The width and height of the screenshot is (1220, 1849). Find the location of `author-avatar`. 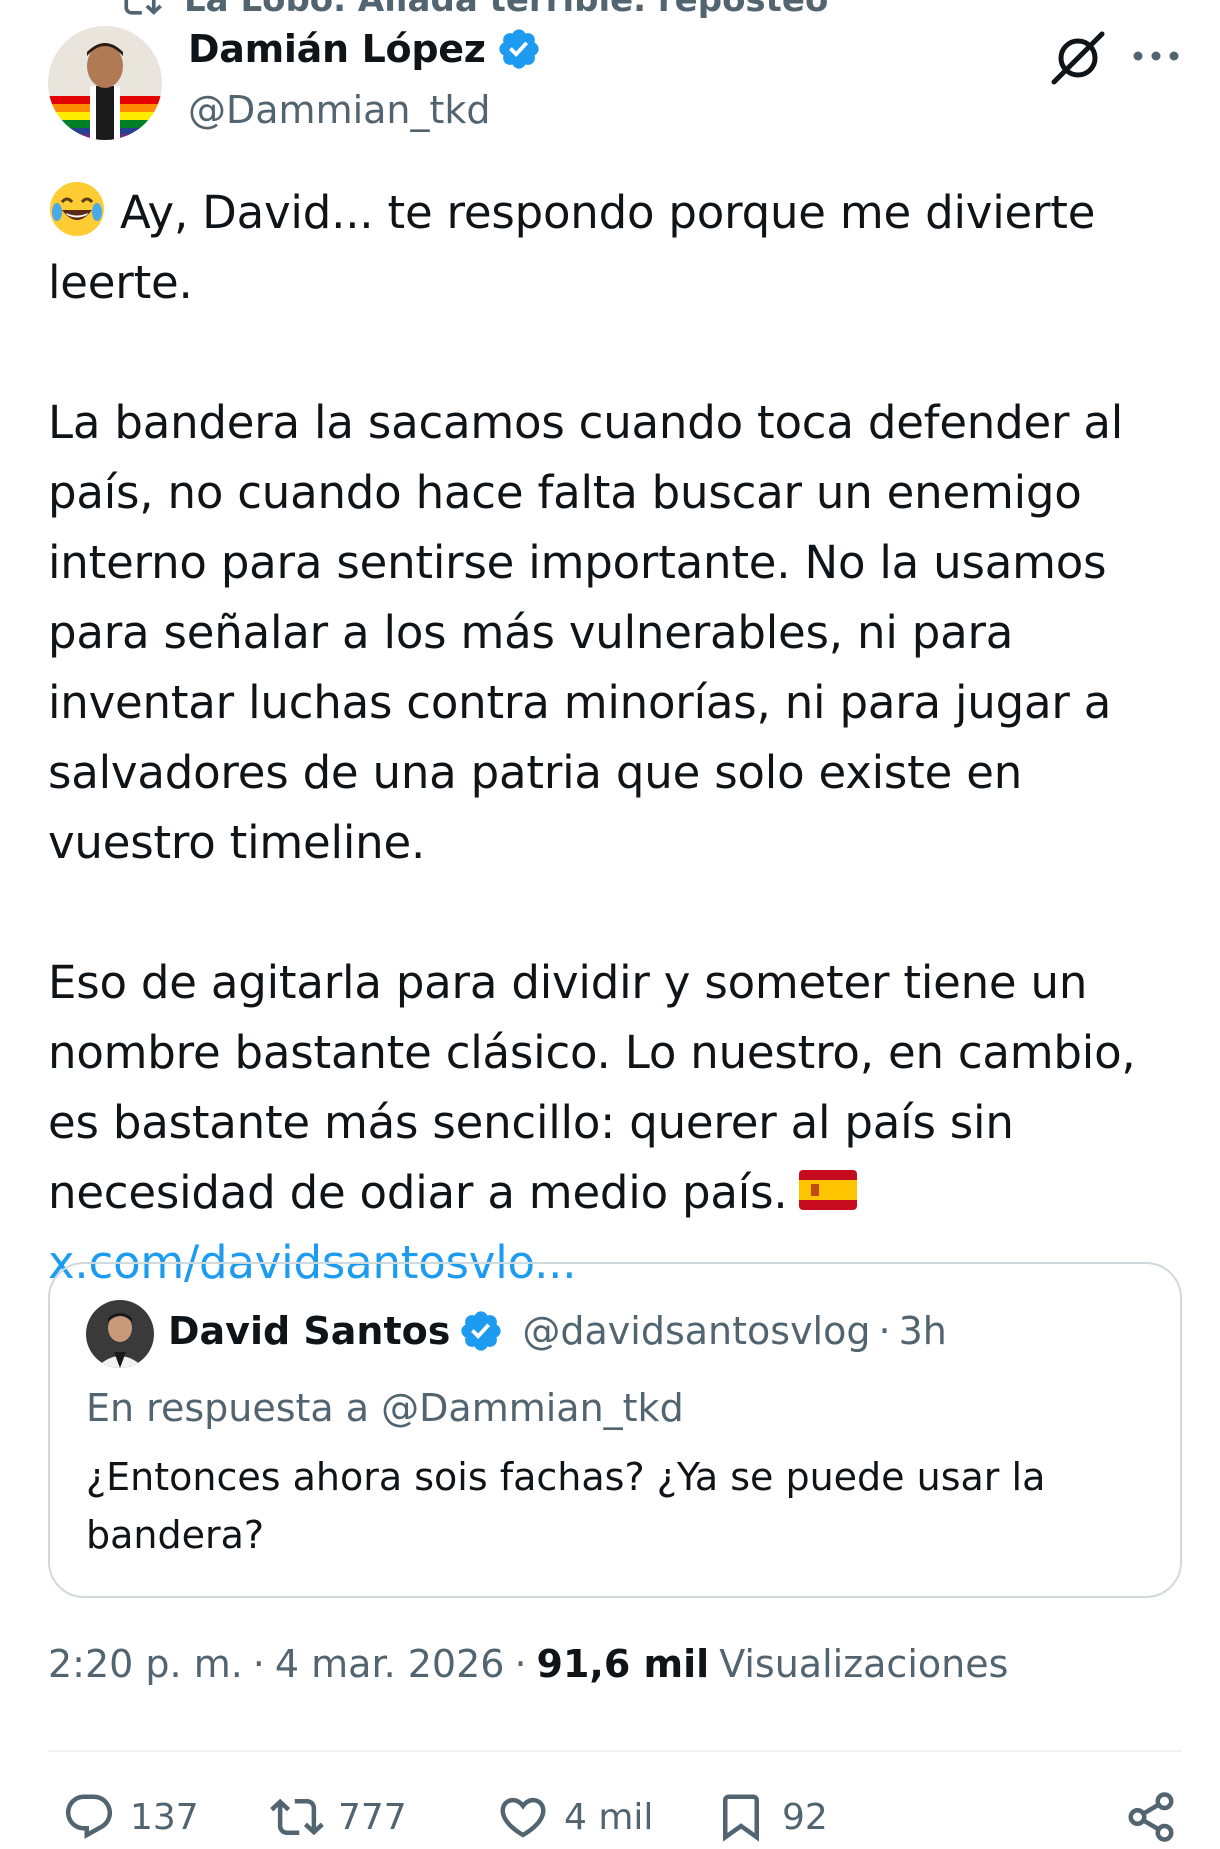

author-avatar is located at coordinates (105, 83).